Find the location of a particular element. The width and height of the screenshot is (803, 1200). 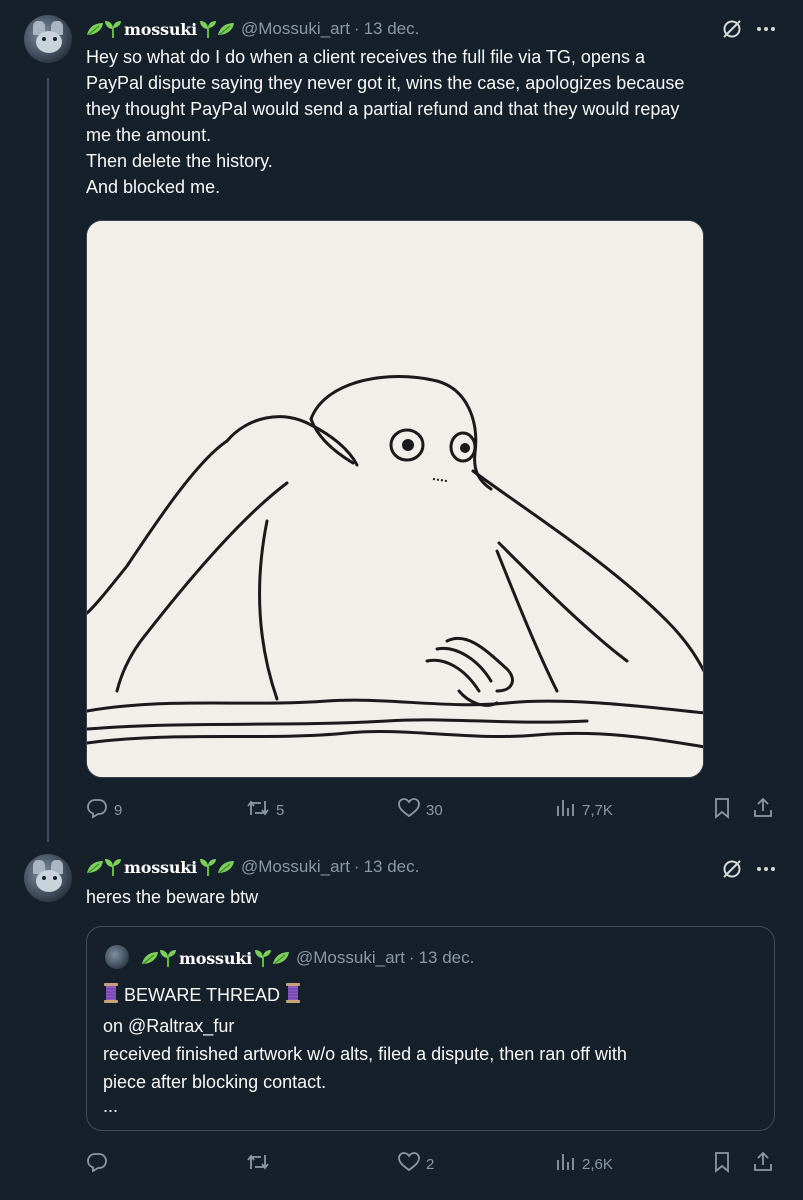

quoted-handle: @Mossuki_art is located at coordinates (350, 957).